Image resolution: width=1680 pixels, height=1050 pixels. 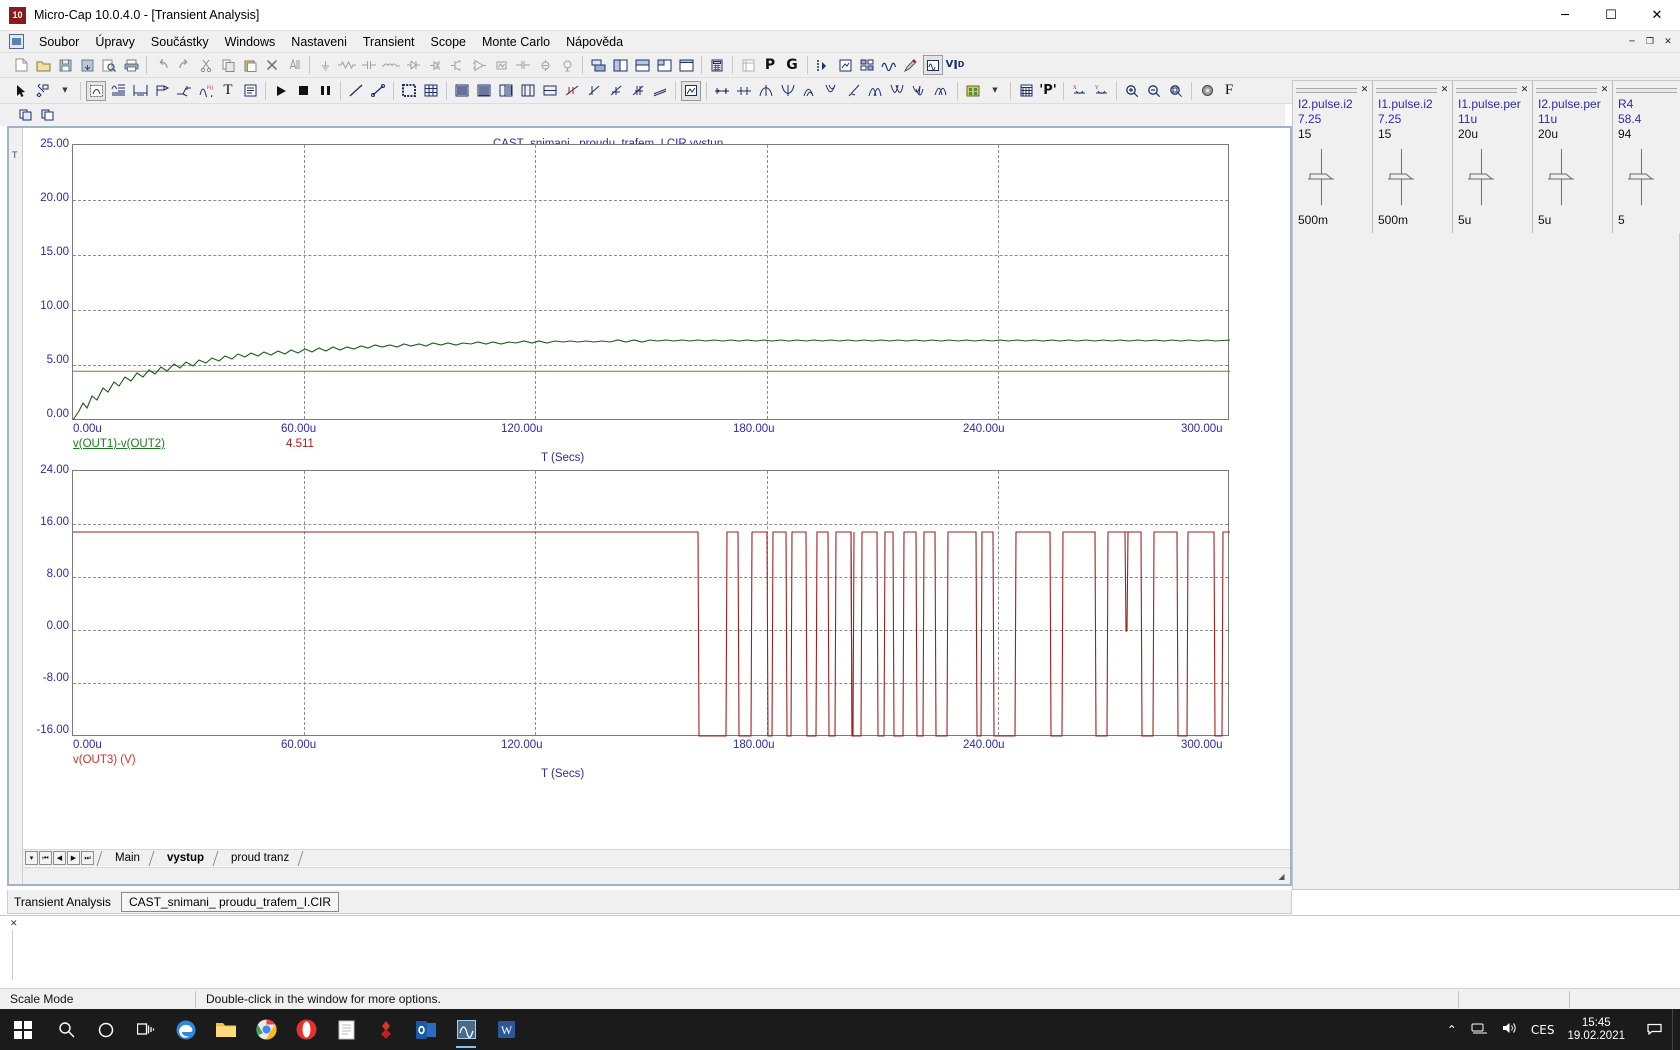 I want to click on show-desktop-button, so click(x=1676, y=1029).